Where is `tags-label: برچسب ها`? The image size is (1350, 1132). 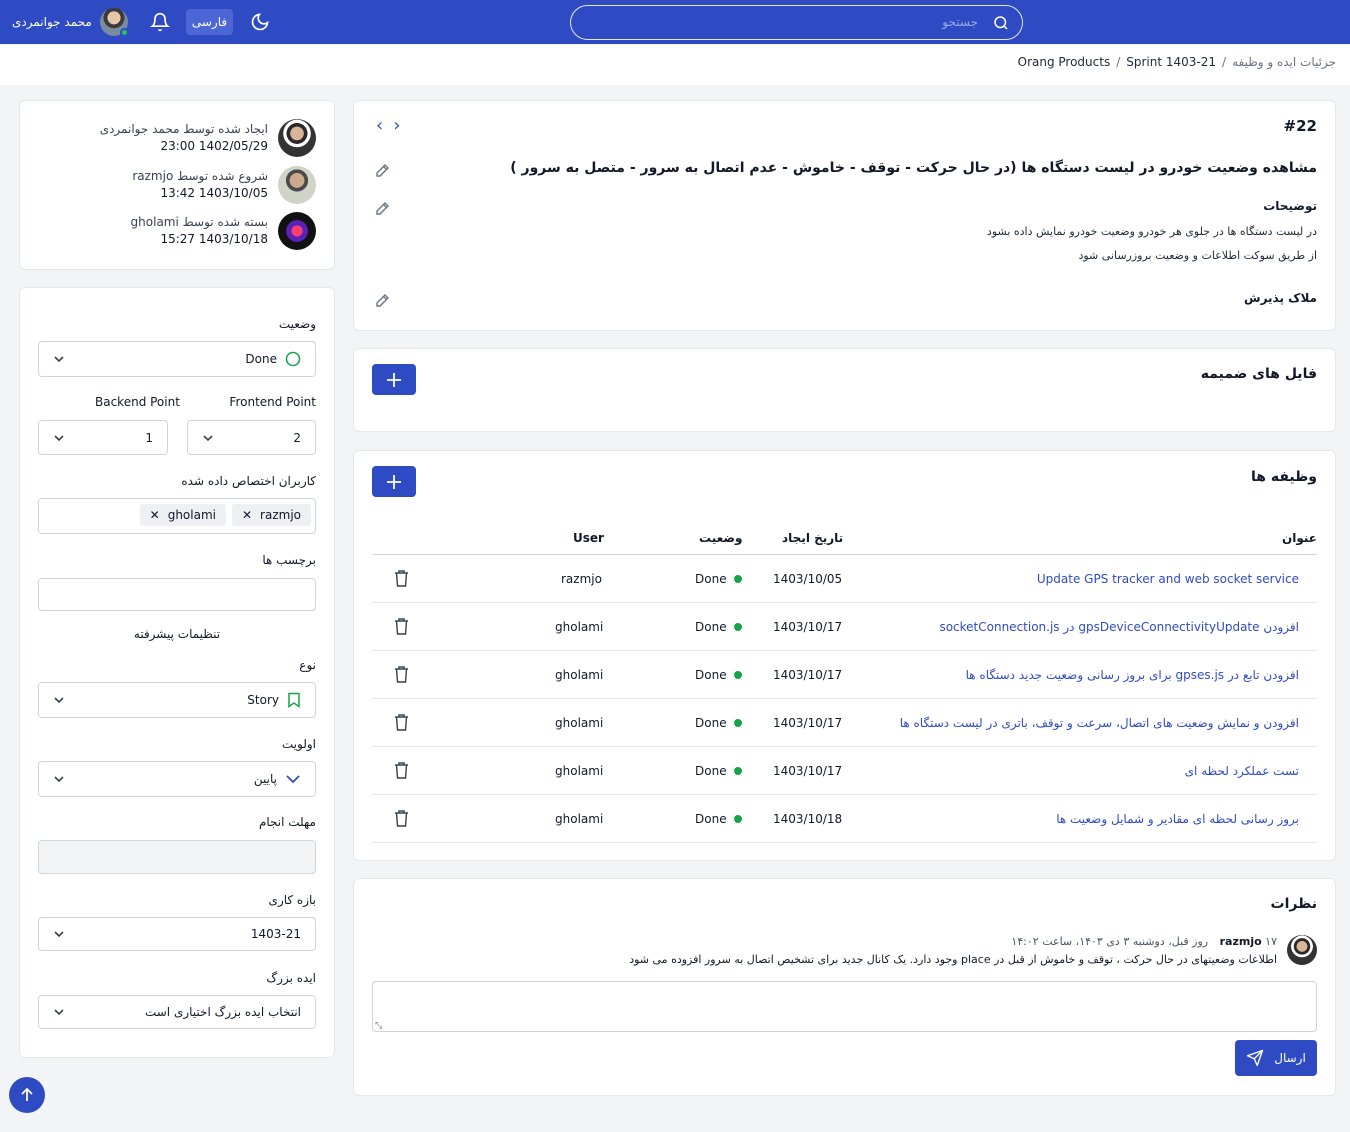 tags-label: برچسب ها is located at coordinates (289, 560).